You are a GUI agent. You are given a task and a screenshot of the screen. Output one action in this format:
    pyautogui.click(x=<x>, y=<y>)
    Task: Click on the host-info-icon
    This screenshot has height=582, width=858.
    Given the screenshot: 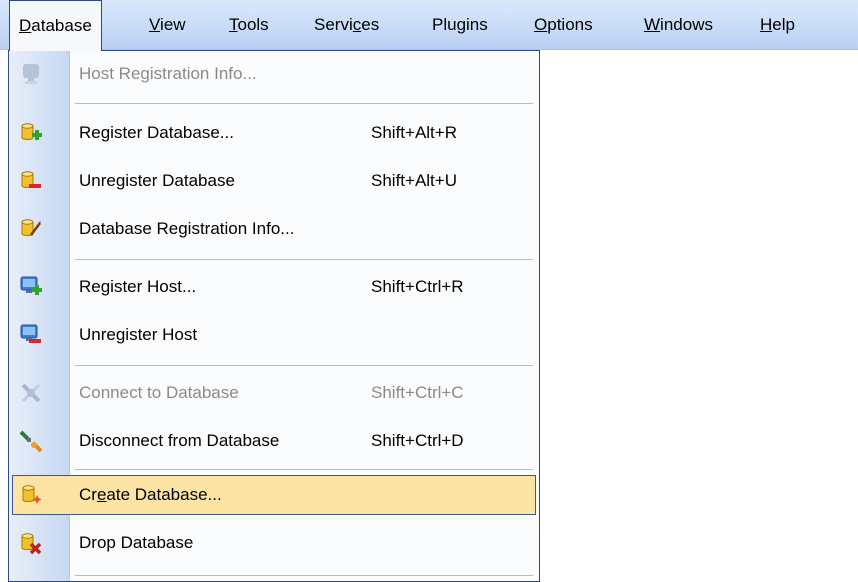 What is the action you would take?
    pyautogui.click(x=31, y=74)
    